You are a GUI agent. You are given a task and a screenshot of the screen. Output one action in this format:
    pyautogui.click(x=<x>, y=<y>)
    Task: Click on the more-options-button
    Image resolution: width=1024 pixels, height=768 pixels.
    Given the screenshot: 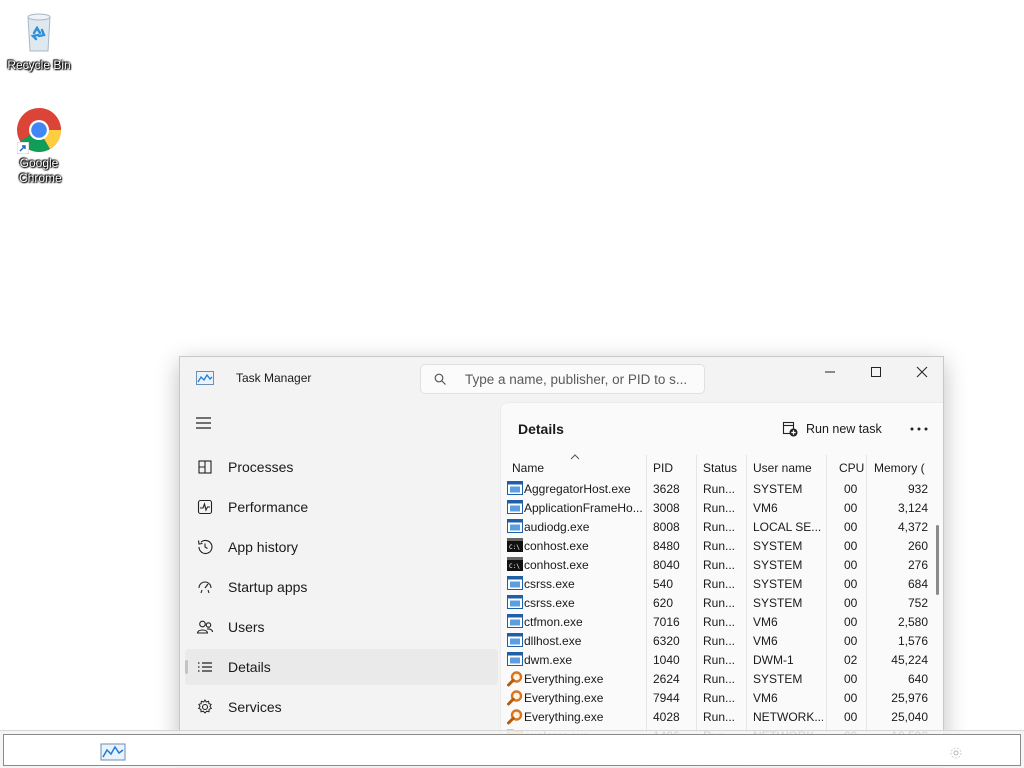 What is the action you would take?
    pyautogui.click(x=919, y=429)
    